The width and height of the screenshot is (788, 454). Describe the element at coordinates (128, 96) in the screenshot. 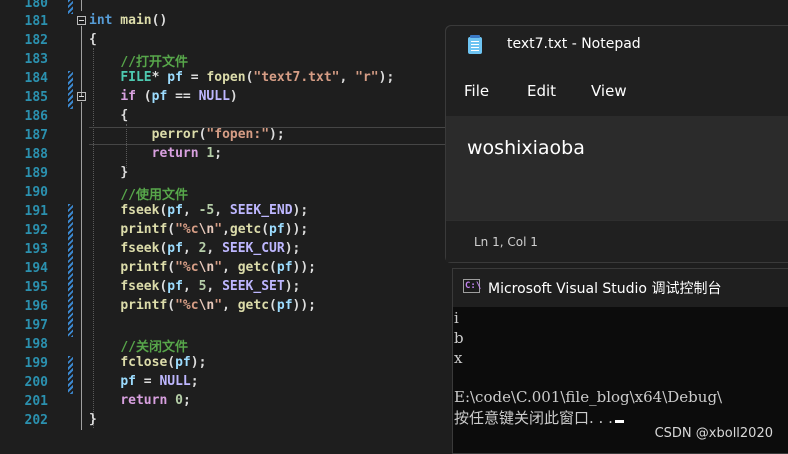

I see `token-control: if` at that location.